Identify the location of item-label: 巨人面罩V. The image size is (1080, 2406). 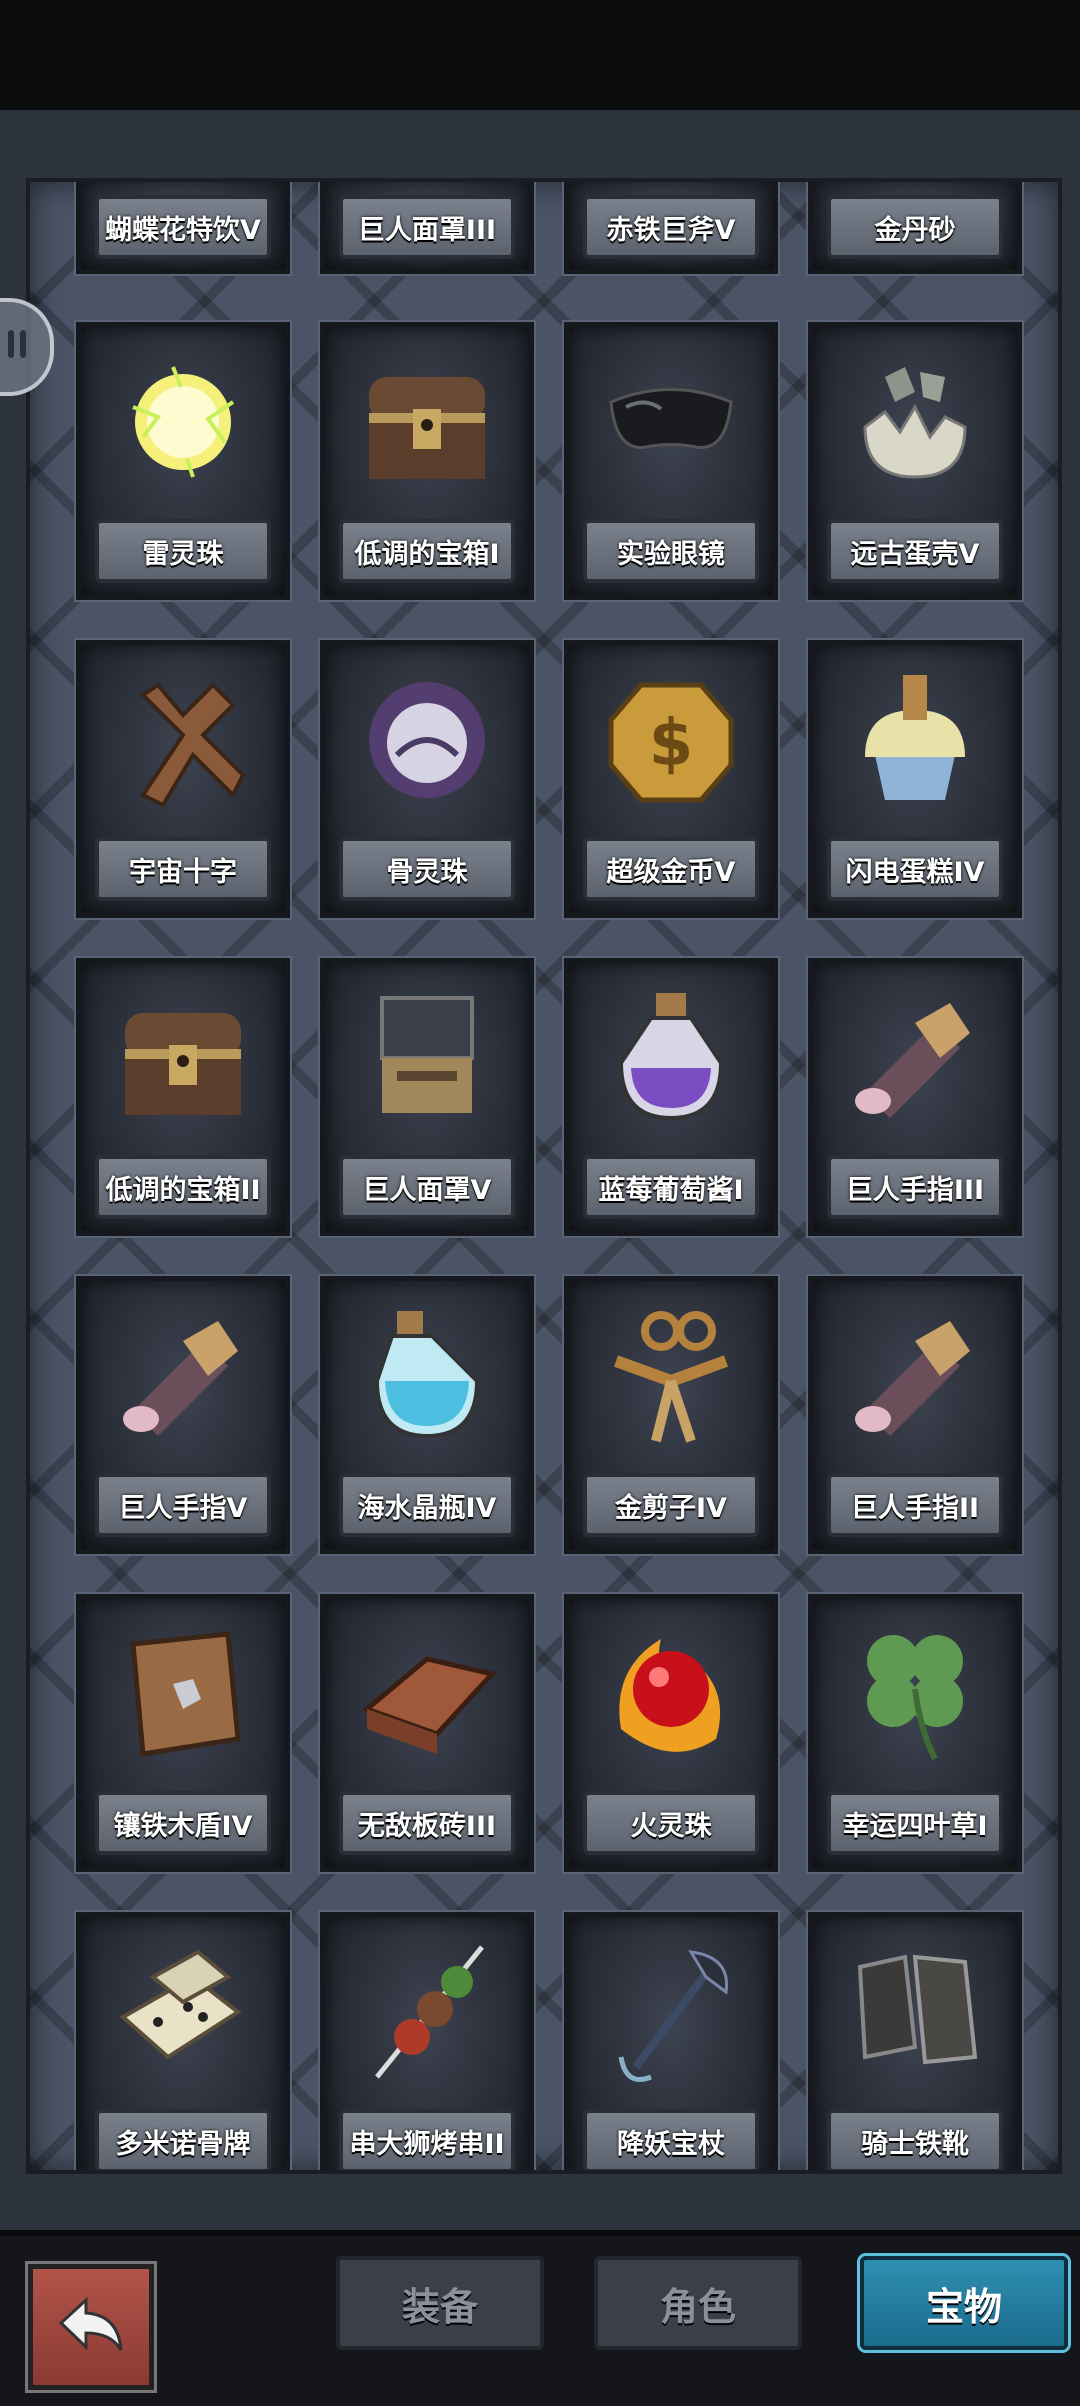
(427, 1187).